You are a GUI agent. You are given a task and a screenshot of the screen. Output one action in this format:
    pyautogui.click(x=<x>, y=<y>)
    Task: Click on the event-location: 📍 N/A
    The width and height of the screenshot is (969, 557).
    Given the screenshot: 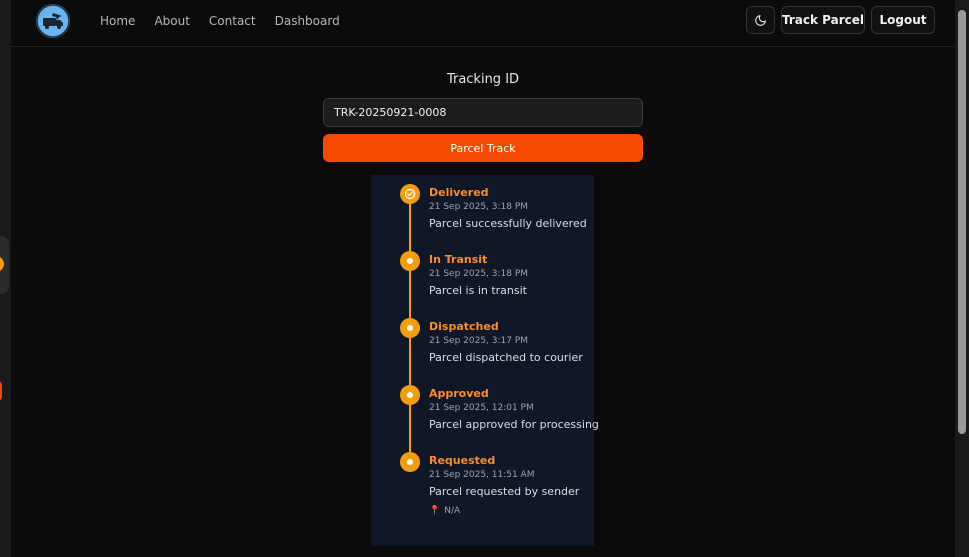 What is the action you would take?
    pyautogui.click(x=444, y=511)
    